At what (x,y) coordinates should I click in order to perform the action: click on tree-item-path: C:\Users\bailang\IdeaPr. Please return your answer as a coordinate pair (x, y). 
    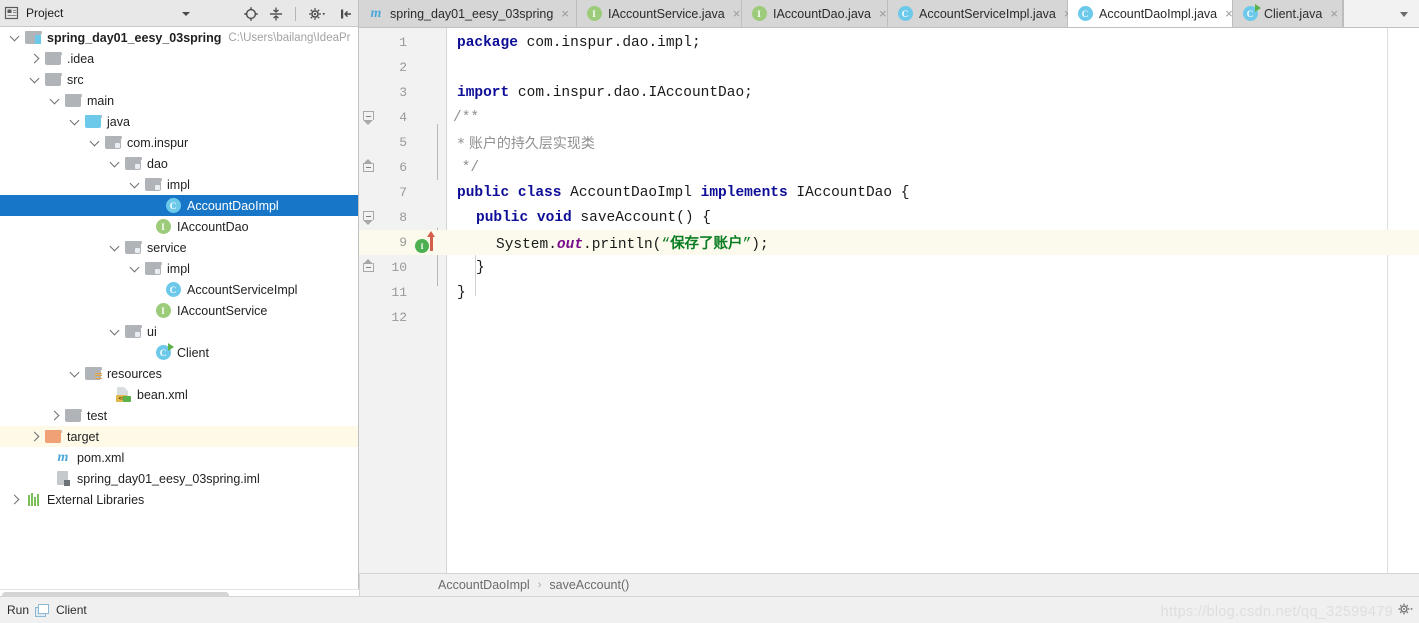
    Looking at the image, I should click on (289, 37).